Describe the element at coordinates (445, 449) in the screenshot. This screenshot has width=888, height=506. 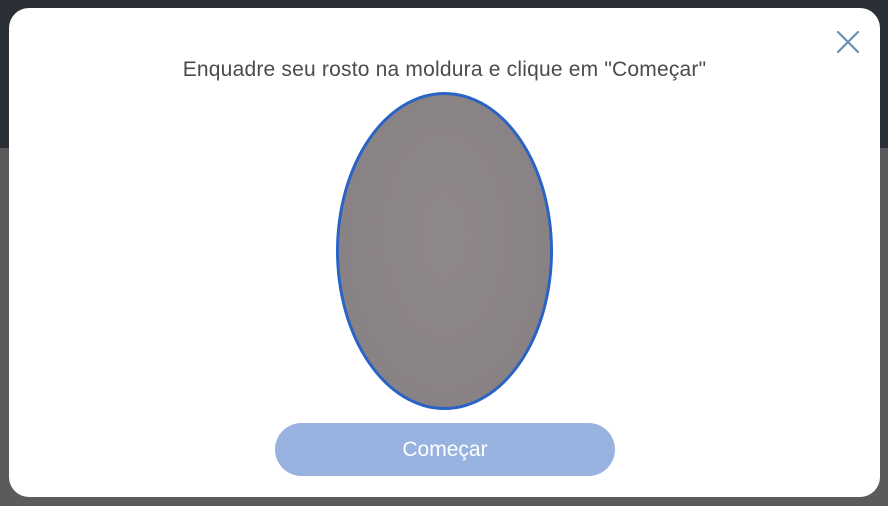
I see `start-button: Começar` at that location.